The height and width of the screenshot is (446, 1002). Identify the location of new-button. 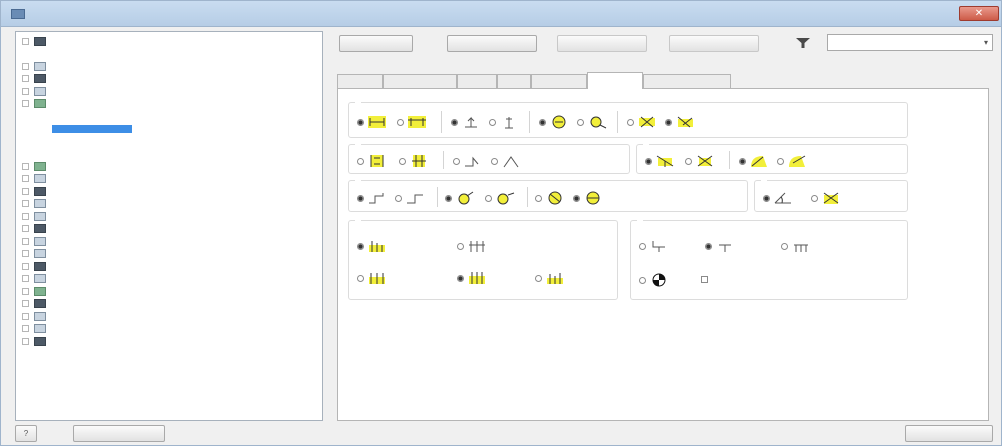
(492, 43).